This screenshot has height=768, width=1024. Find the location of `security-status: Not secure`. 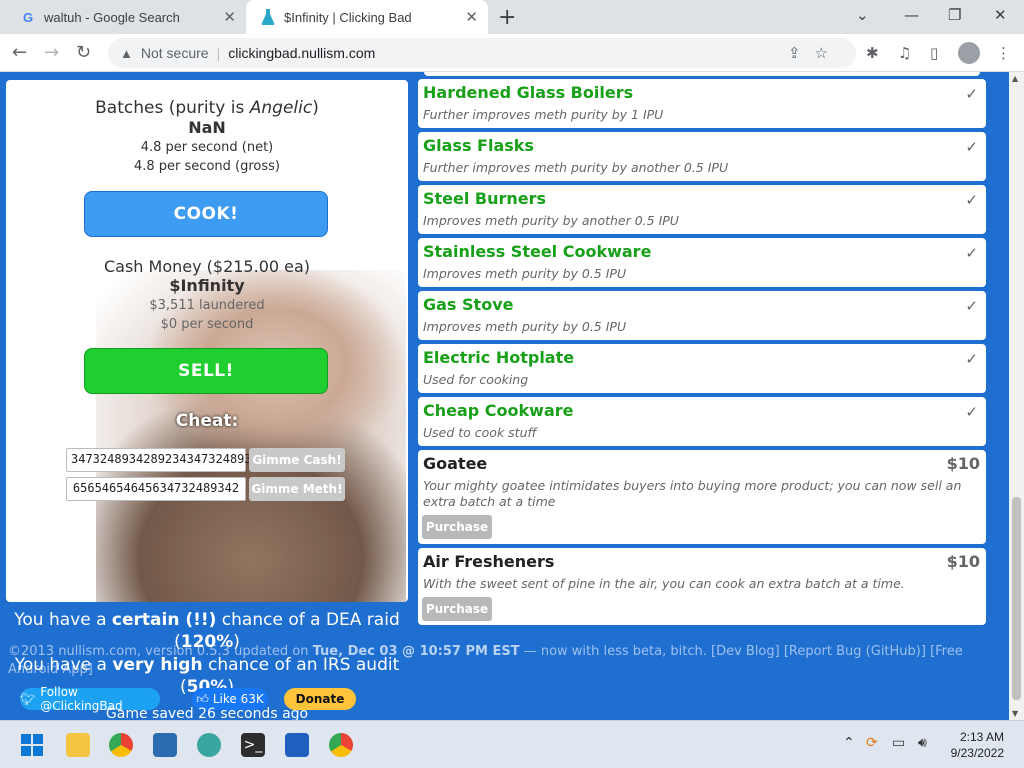

security-status: Not secure is located at coordinates (174, 53).